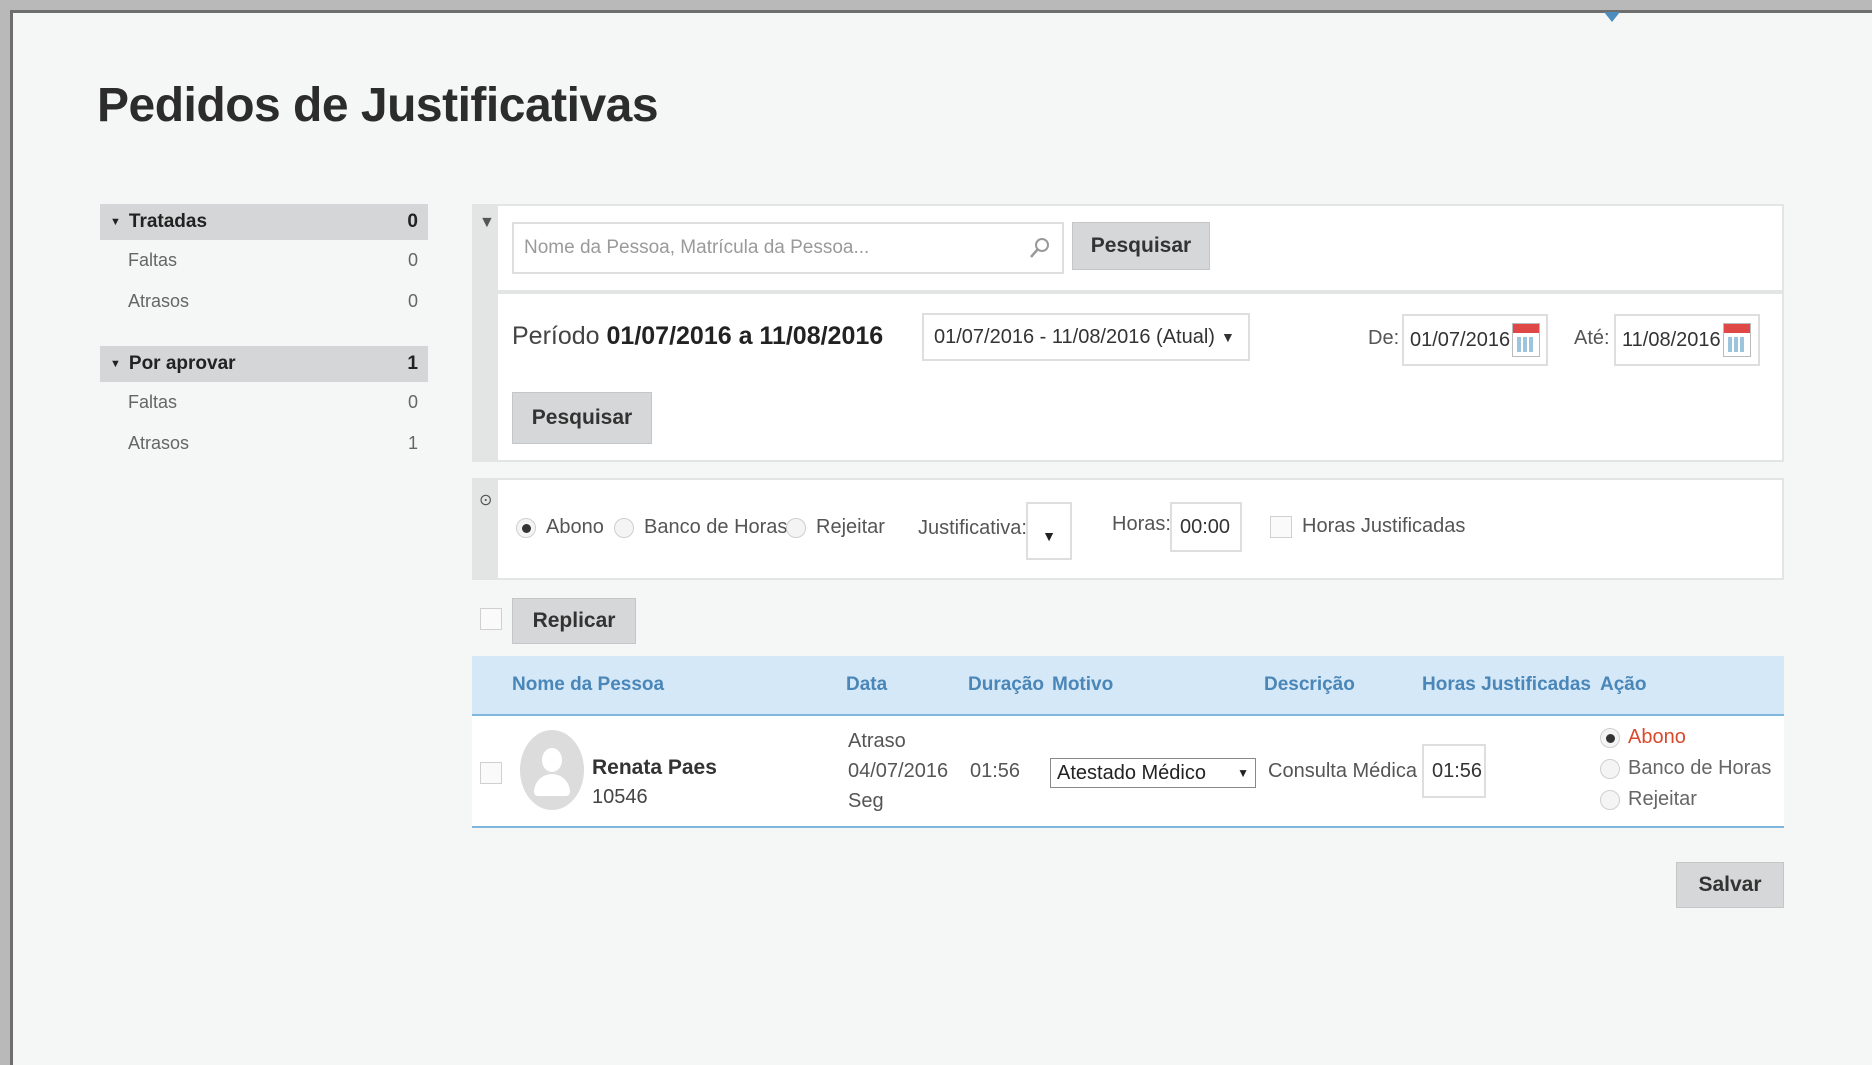 This screenshot has height=1065, width=1872. I want to click on radio-banco-de-horas, so click(624, 527).